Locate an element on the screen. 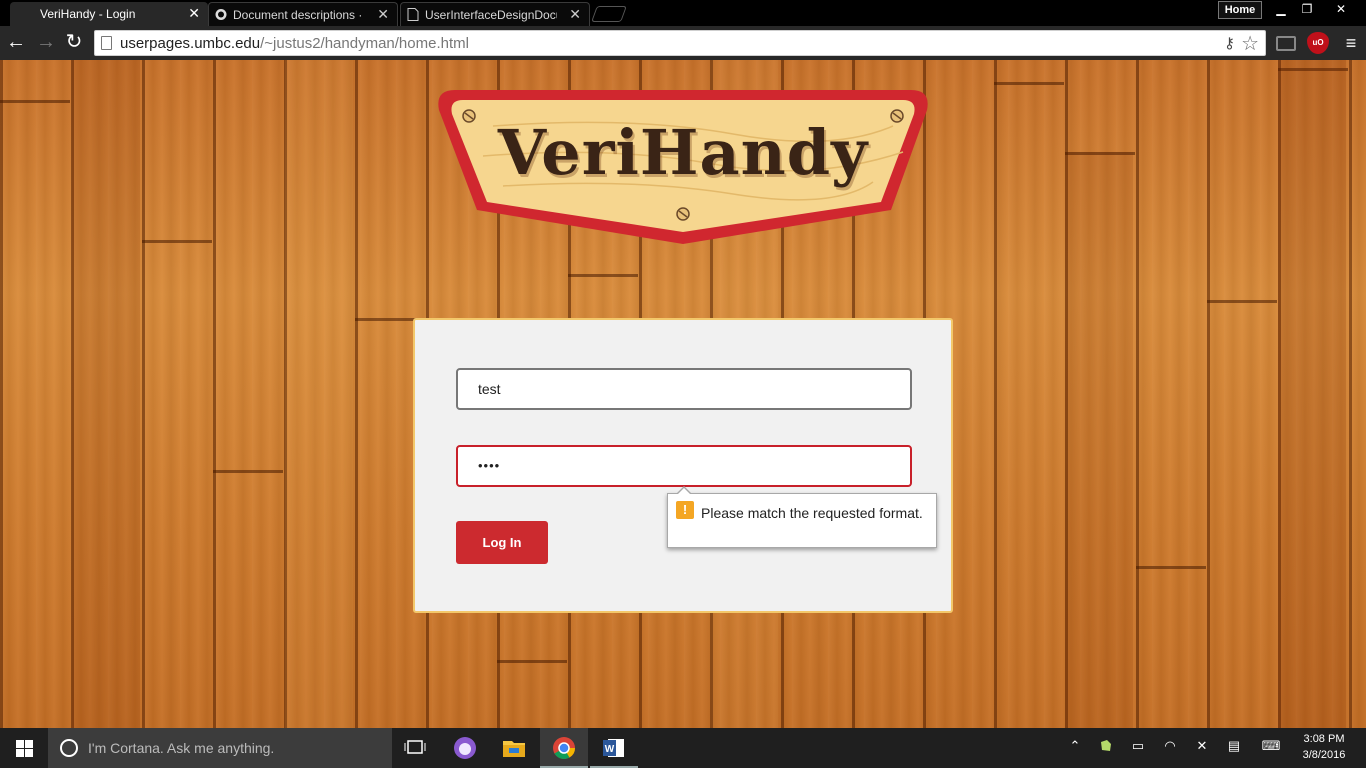 Image resolution: width=1366 pixels, height=768 pixels. word-icon: W is located at coordinates (614, 748).